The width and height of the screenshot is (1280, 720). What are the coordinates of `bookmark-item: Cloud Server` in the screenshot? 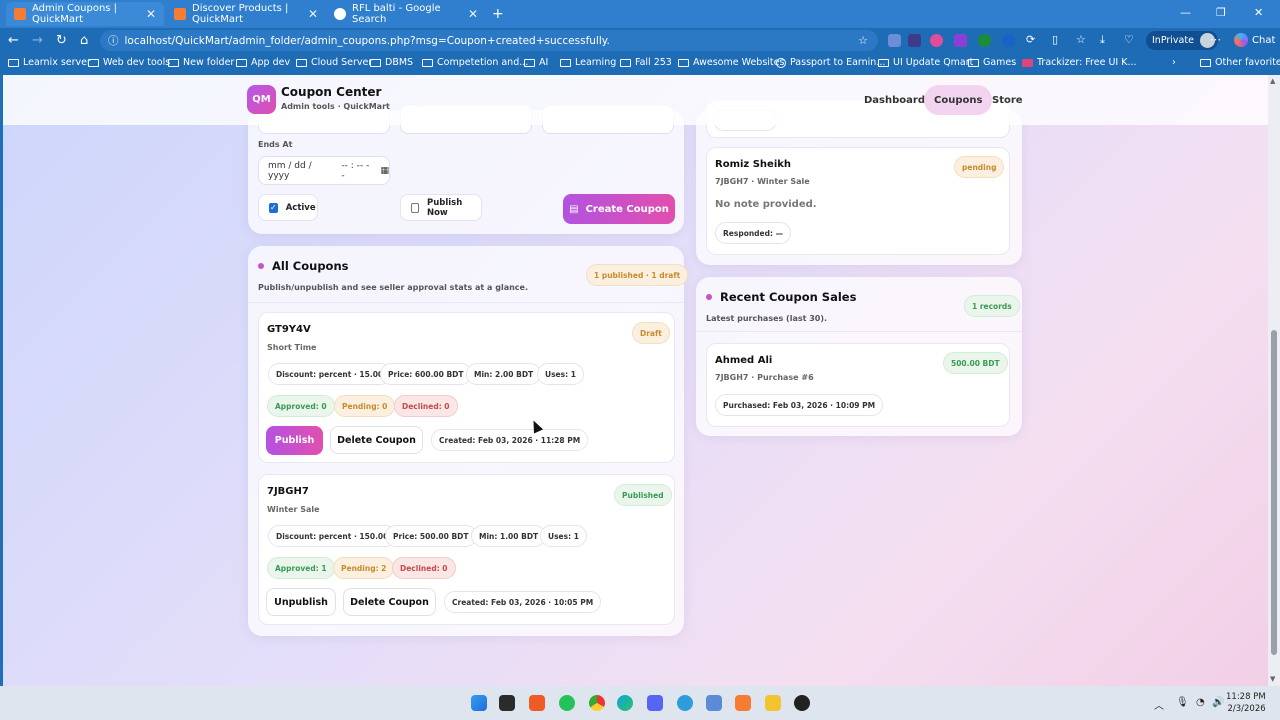 It's located at (334, 62).